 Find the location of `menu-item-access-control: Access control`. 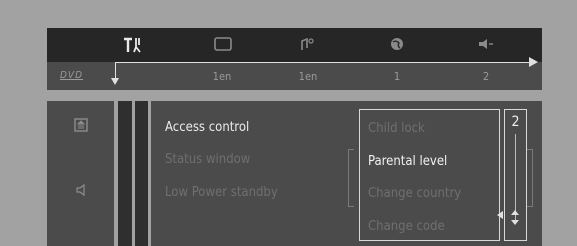

menu-item-access-control: Access control is located at coordinates (207, 127).